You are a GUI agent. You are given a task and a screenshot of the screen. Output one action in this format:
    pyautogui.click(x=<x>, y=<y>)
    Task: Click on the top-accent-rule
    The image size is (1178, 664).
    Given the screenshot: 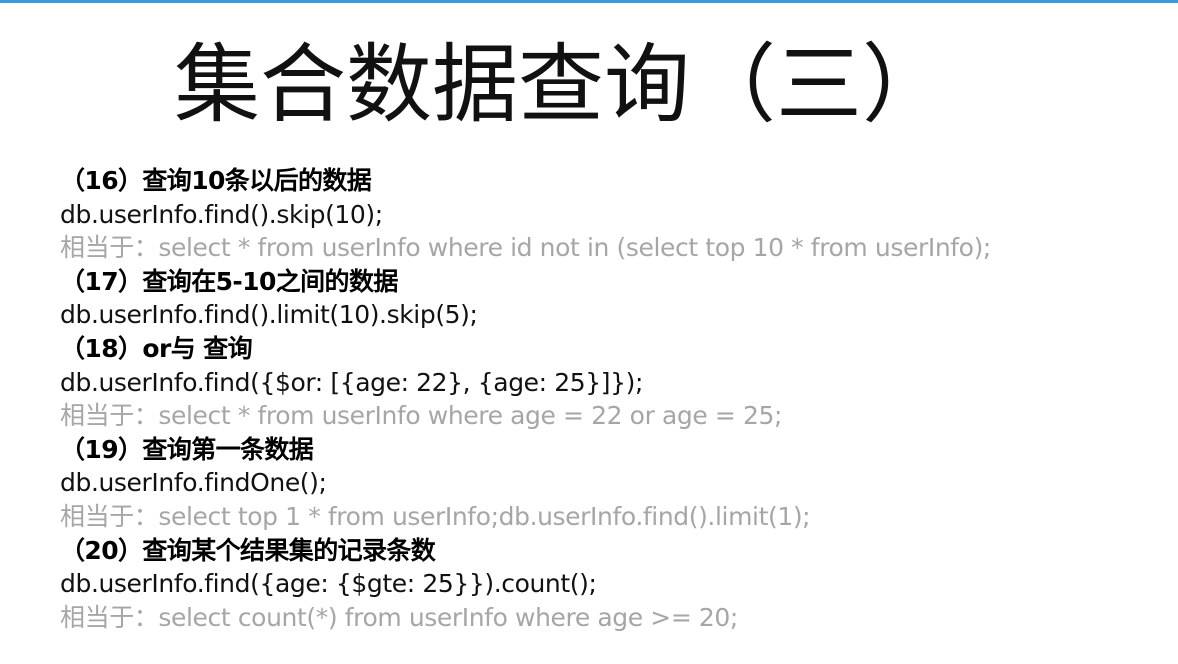 What is the action you would take?
    pyautogui.click(x=589, y=1)
    